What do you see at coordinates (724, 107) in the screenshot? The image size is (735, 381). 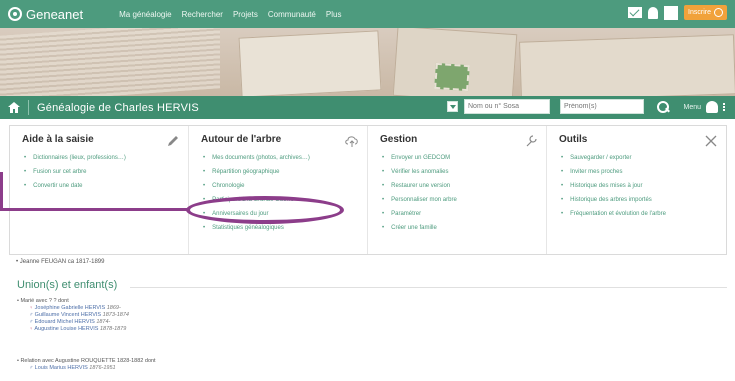 I see `kebab-icon` at bounding box center [724, 107].